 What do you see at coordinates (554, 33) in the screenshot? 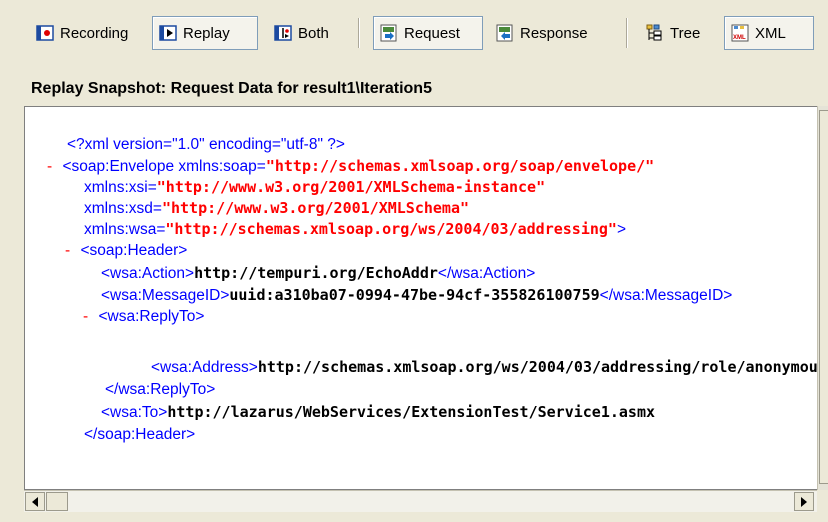
I see `response-label: Response` at bounding box center [554, 33].